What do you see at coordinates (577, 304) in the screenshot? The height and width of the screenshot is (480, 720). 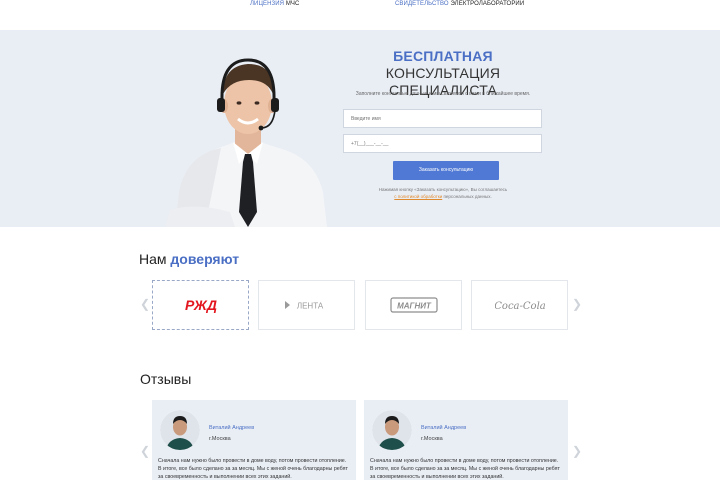 I see `chevron-right-icon: ❯` at bounding box center [577, 304].